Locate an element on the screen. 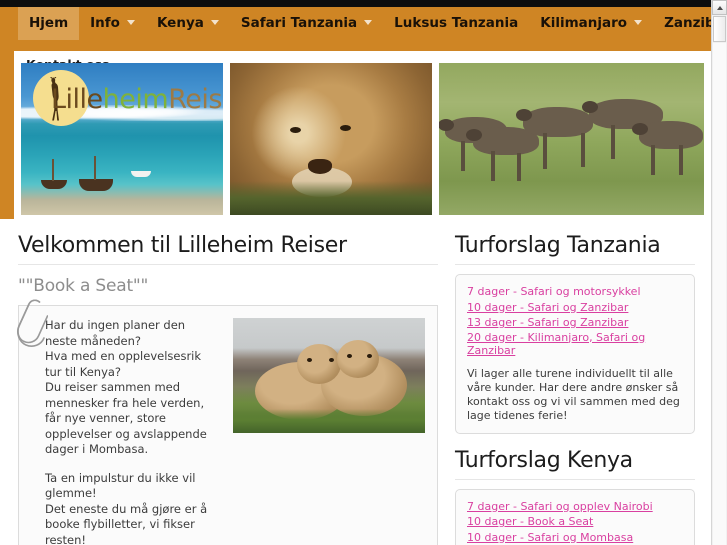 This screenshot has height=545, width=727. list-item: 10 dager - Safari og Zanzibar is located at coordinates (575, 307).